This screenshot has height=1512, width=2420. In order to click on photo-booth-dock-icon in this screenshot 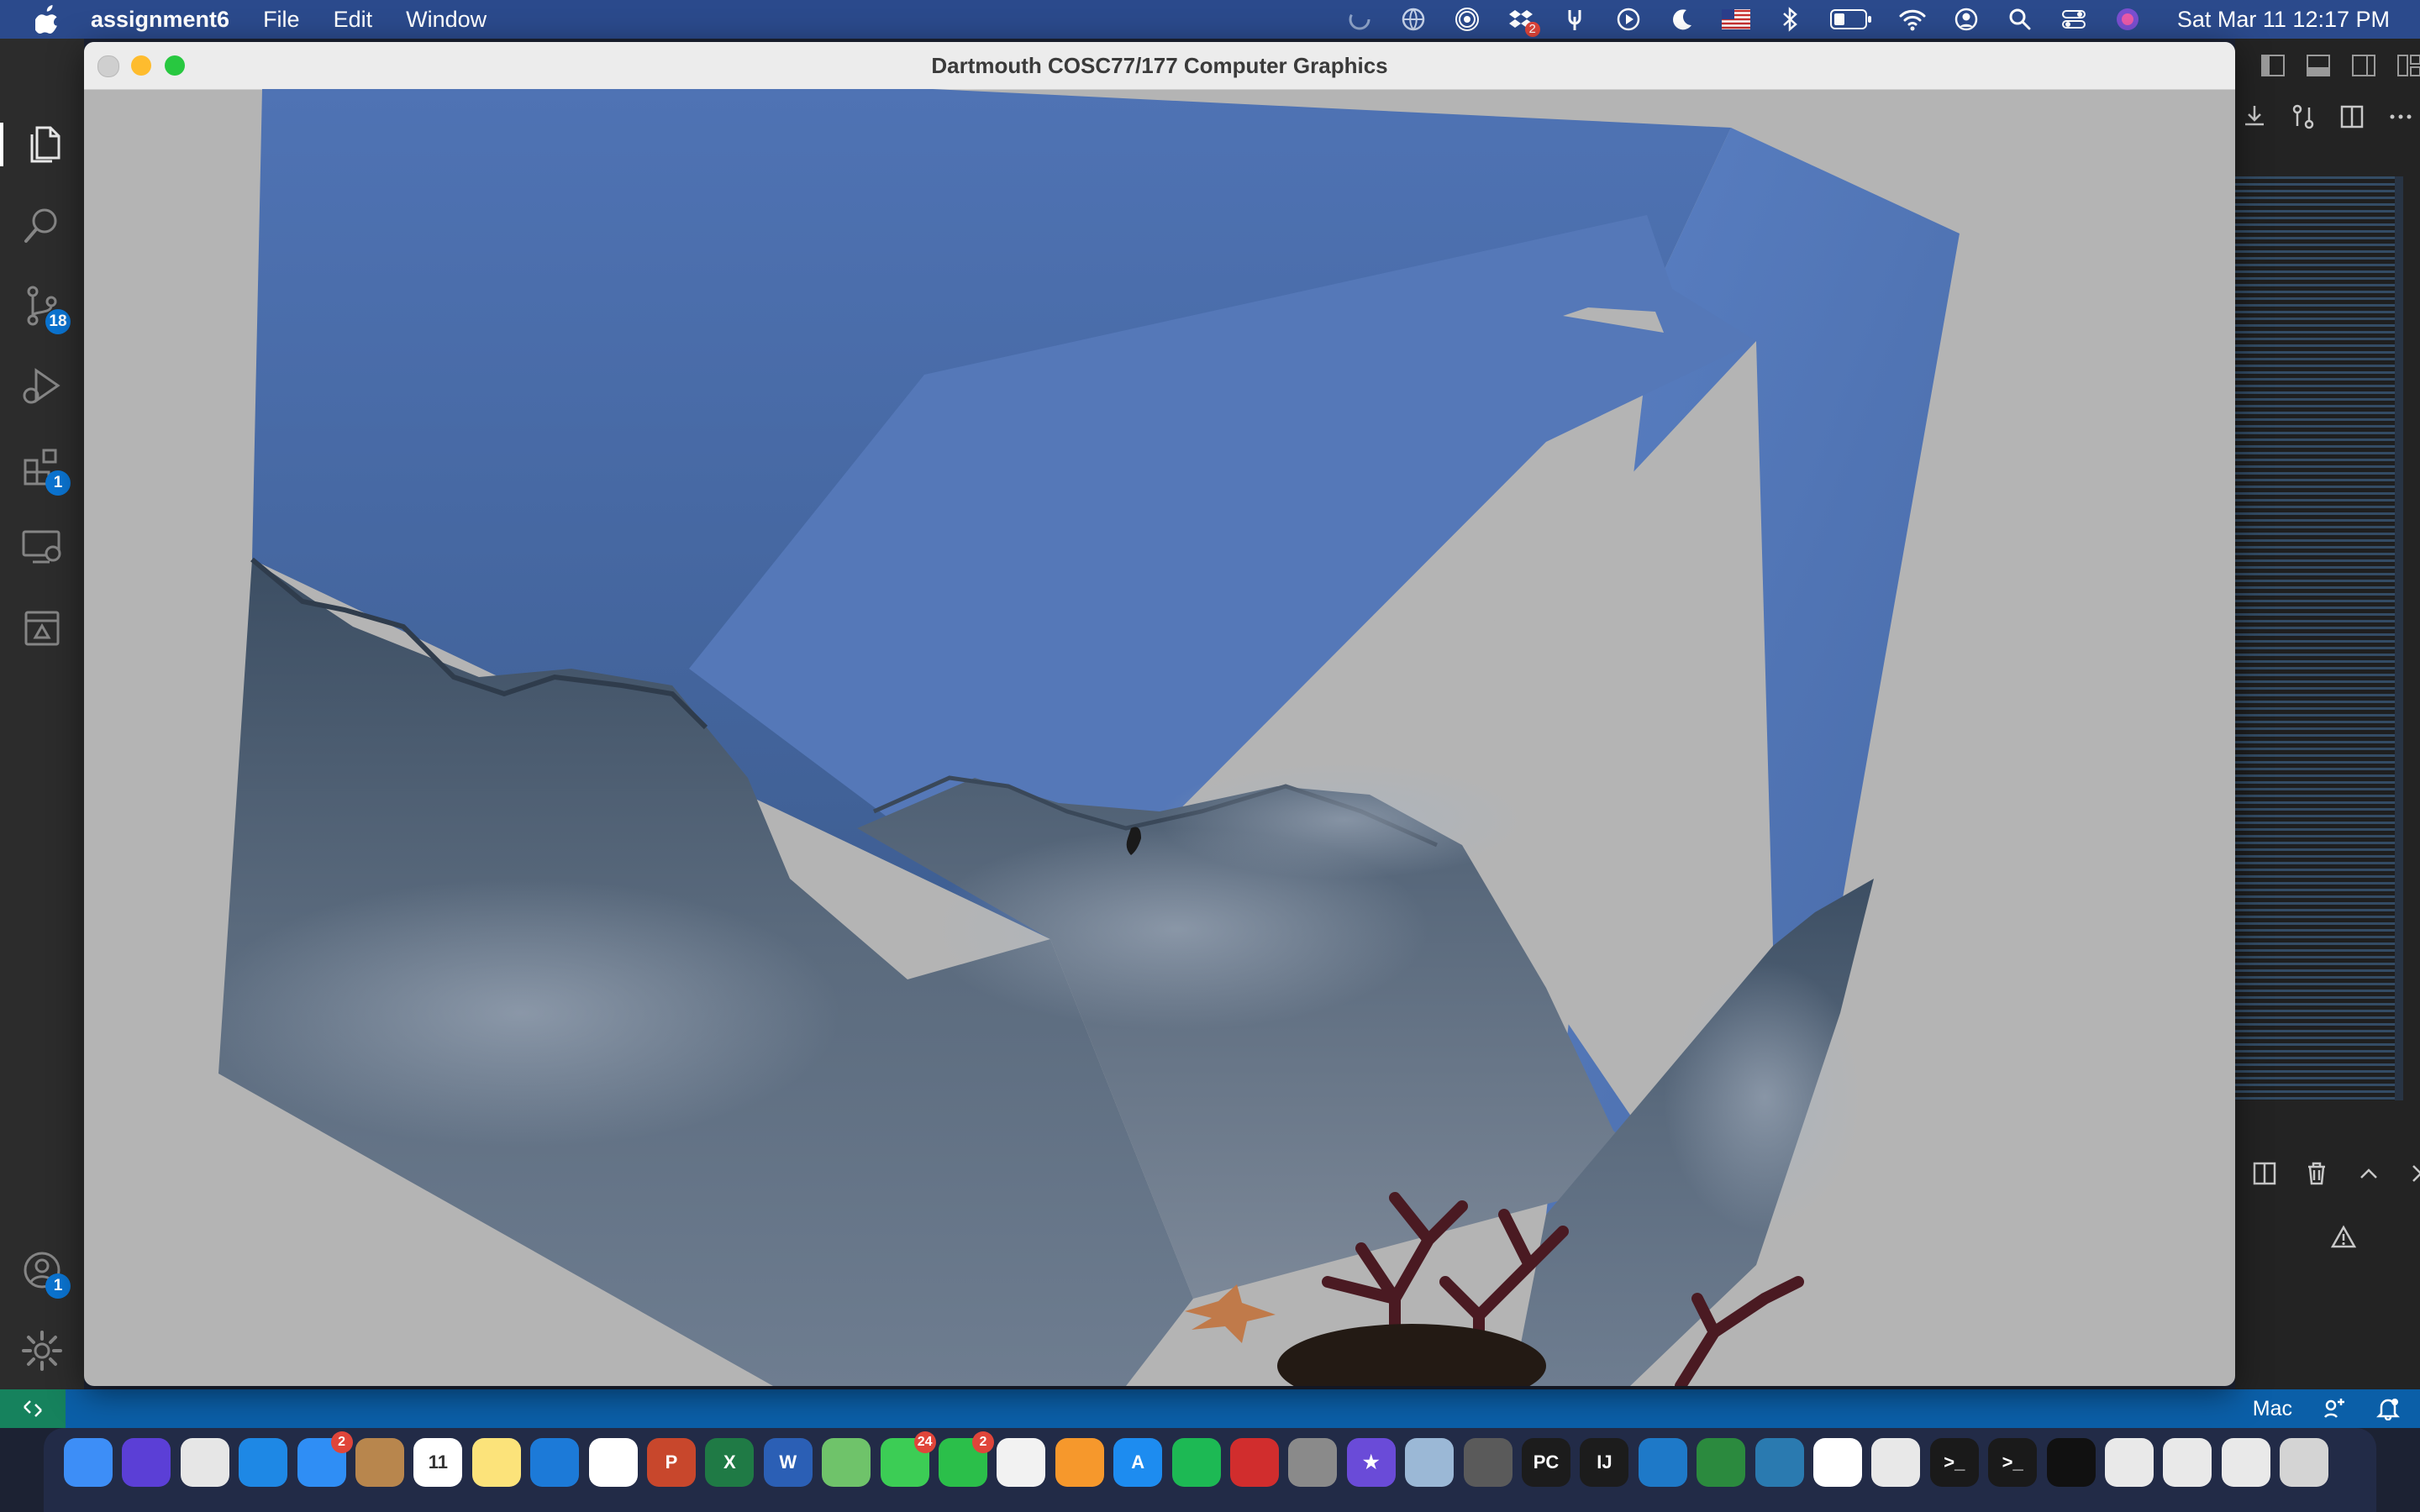, I will do `click(1255, 1462)`.